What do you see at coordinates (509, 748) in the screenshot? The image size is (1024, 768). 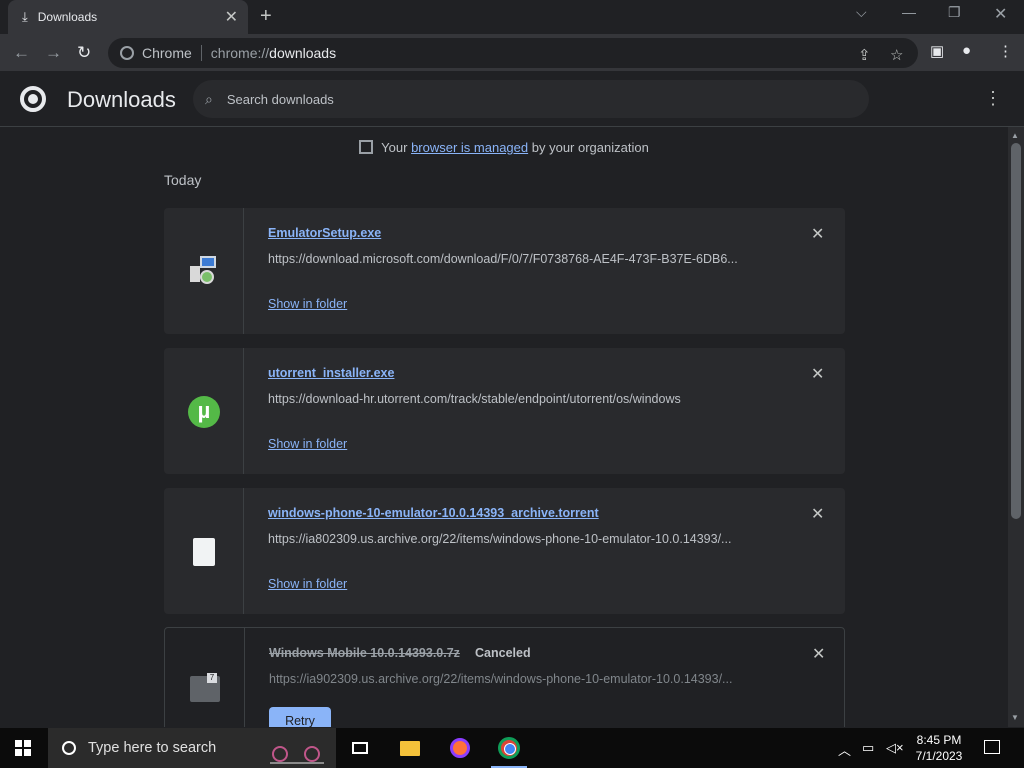 I see `chrome-taskbar-icon` at bounding box center [509, 748].